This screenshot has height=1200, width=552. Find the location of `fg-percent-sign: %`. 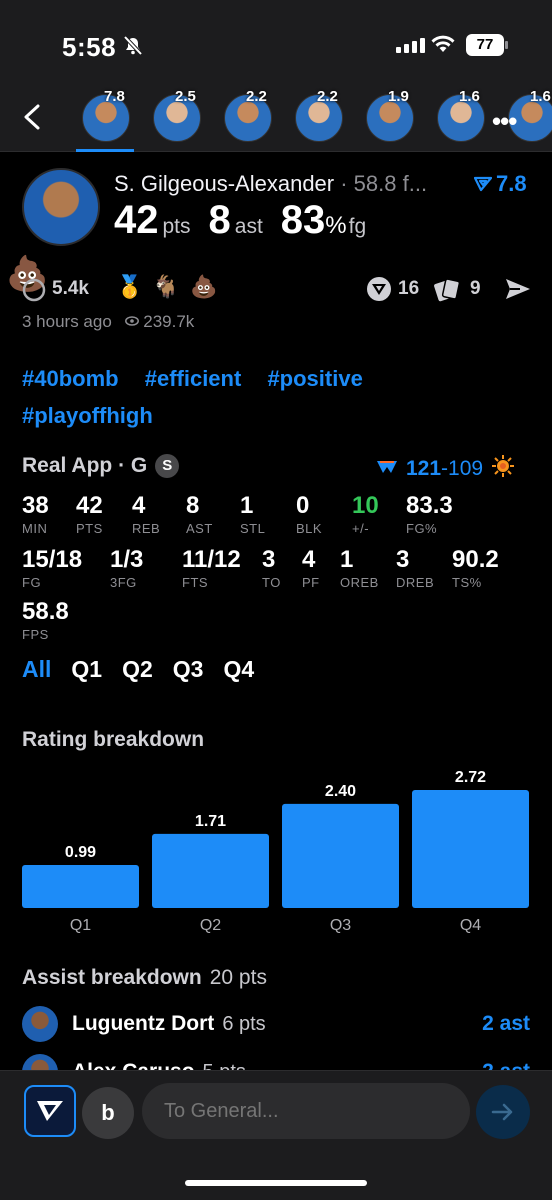

fg-percent-sign: % is located at coordinates (336, 225).